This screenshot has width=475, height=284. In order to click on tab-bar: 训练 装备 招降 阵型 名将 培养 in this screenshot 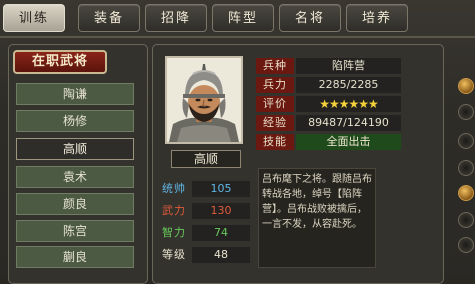, I will do `click(237, 20)`.